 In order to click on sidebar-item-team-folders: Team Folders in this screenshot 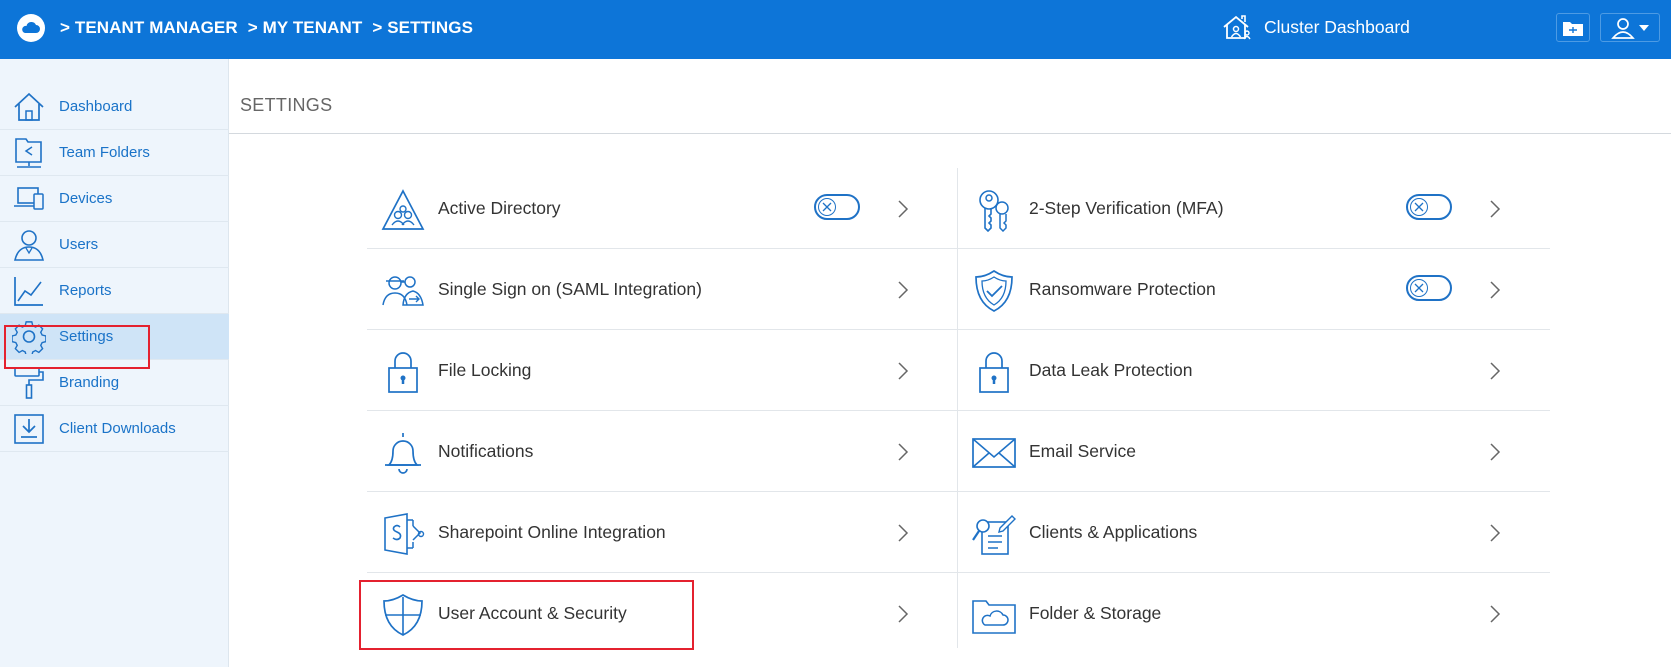, I will do `click(114, 153)`.